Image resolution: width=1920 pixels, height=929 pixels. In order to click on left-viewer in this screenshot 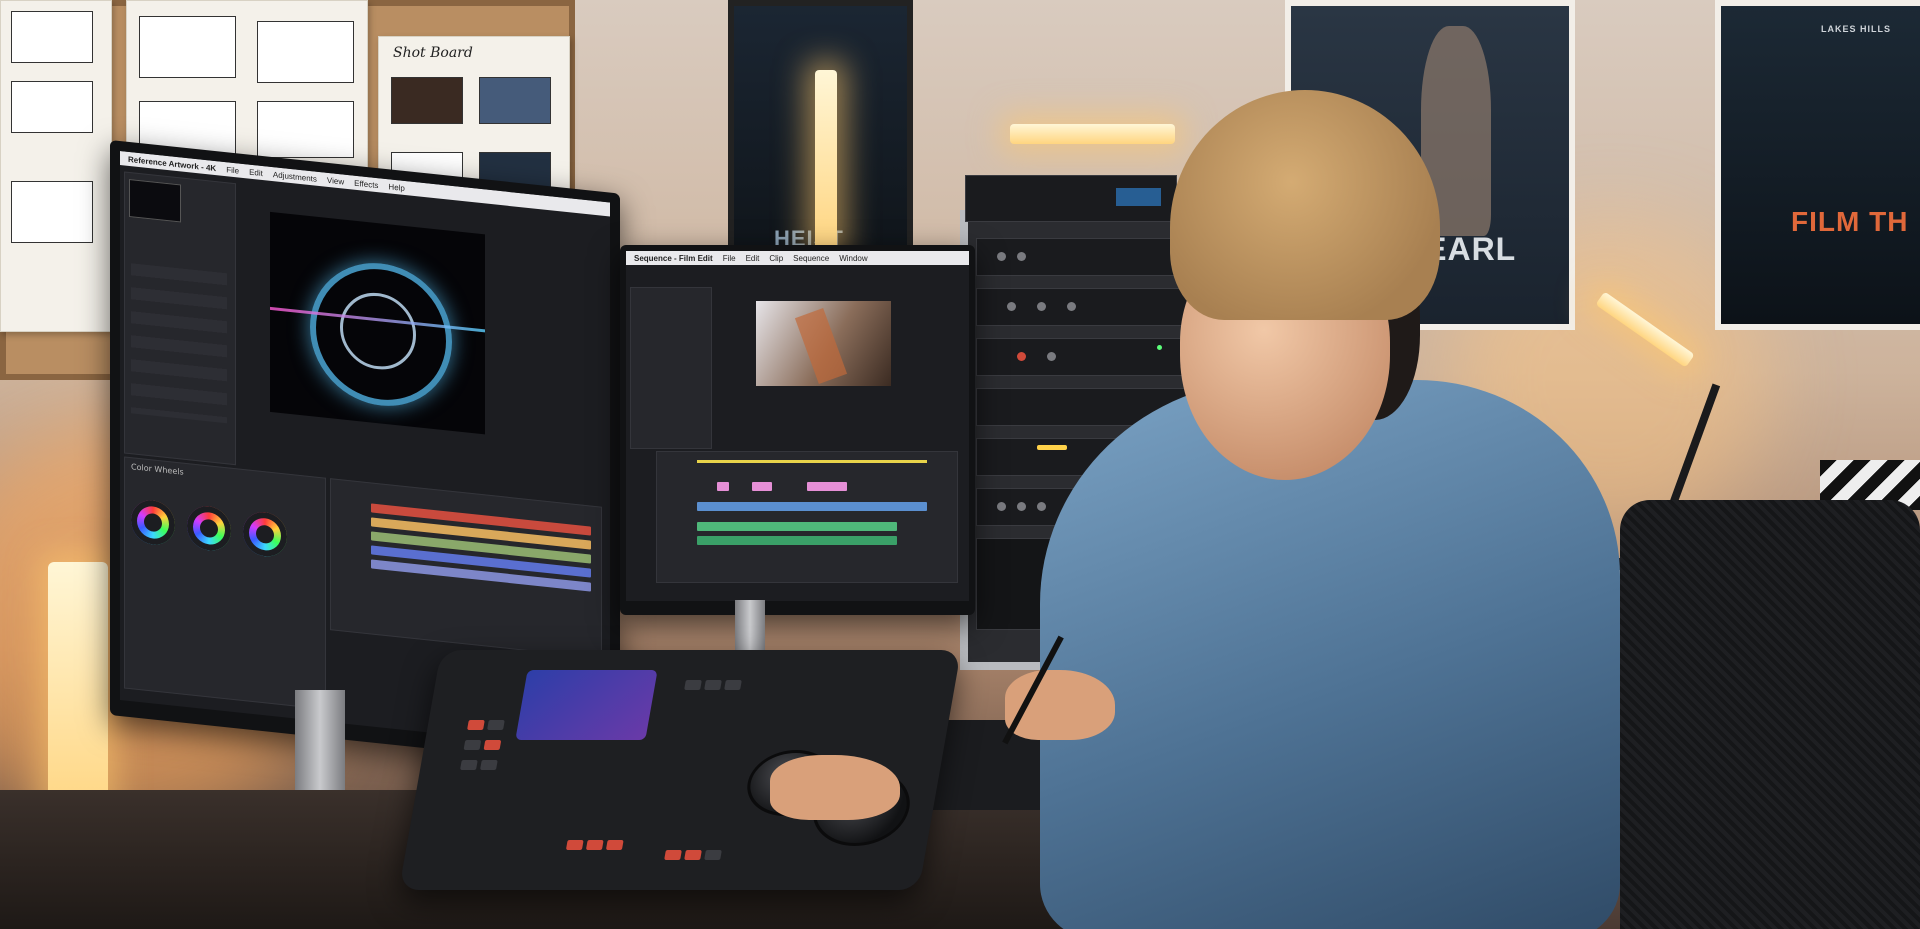, I will do `click(377, 323)`.